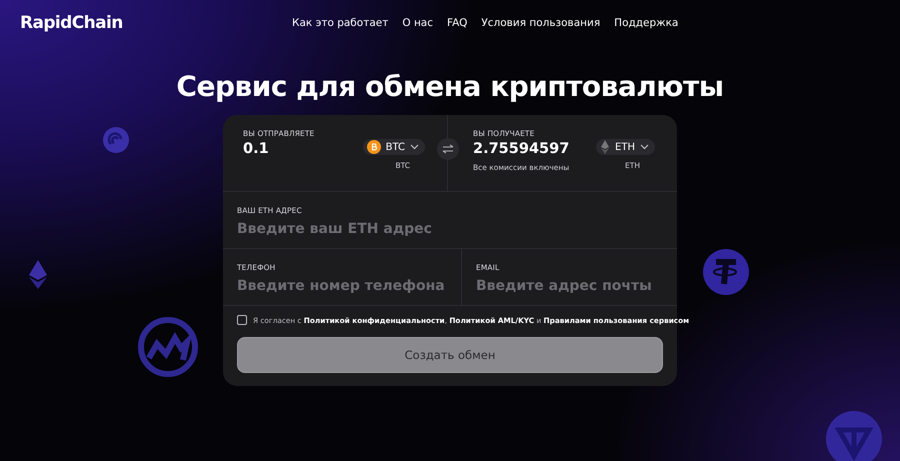  What do you see at coordinates (393, 147) in the screenshot?
I see `currency-dropdown: BTC` at bounding box center [393, 147].